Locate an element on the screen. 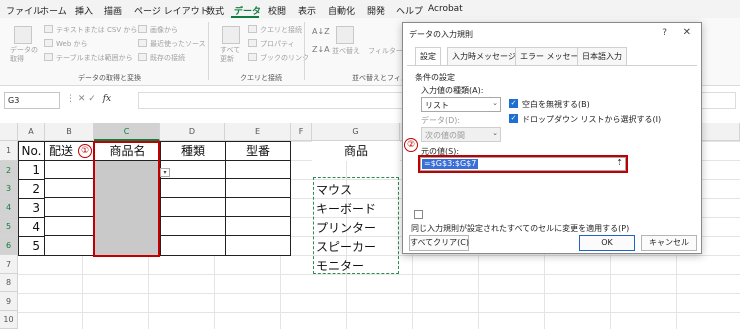  help-icon: ? is located at coordinates (664, 33).